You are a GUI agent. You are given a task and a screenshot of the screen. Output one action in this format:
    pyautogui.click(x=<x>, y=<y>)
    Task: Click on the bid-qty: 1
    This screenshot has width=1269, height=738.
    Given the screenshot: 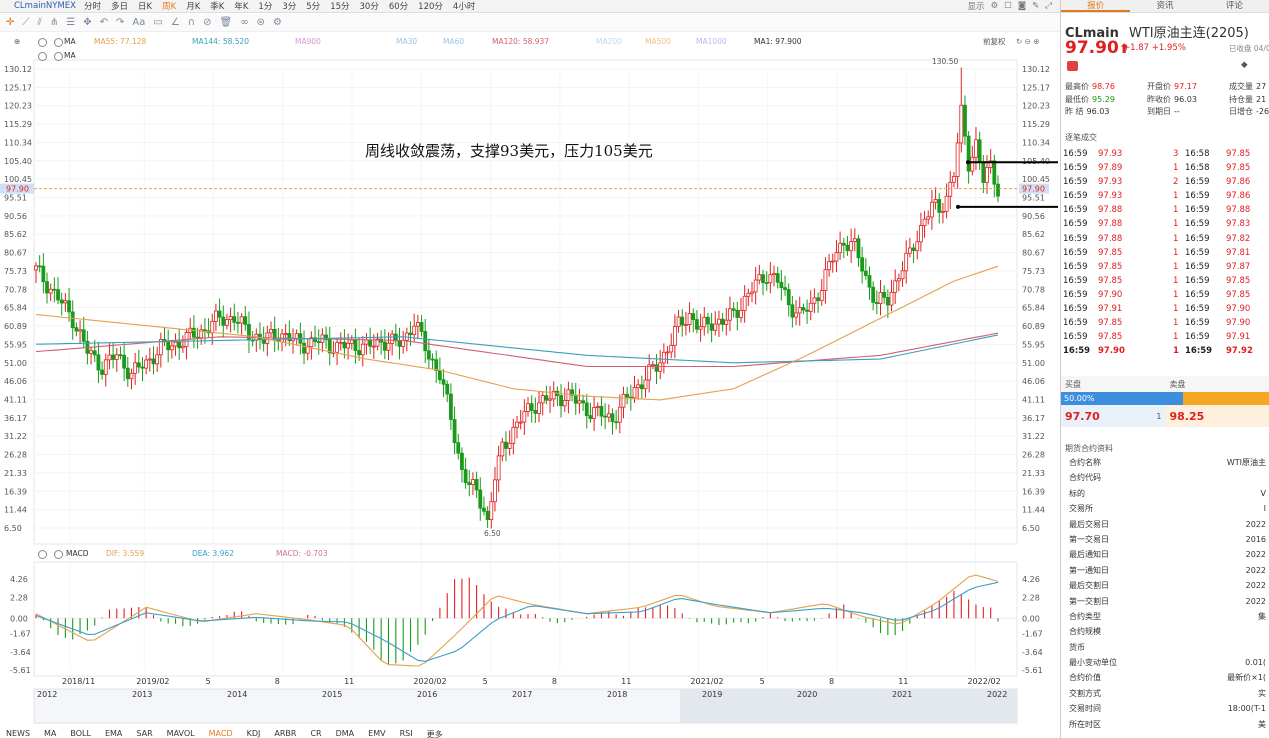 What is the action you would take?
    pyautogui.click(x=1159, y=416)
    